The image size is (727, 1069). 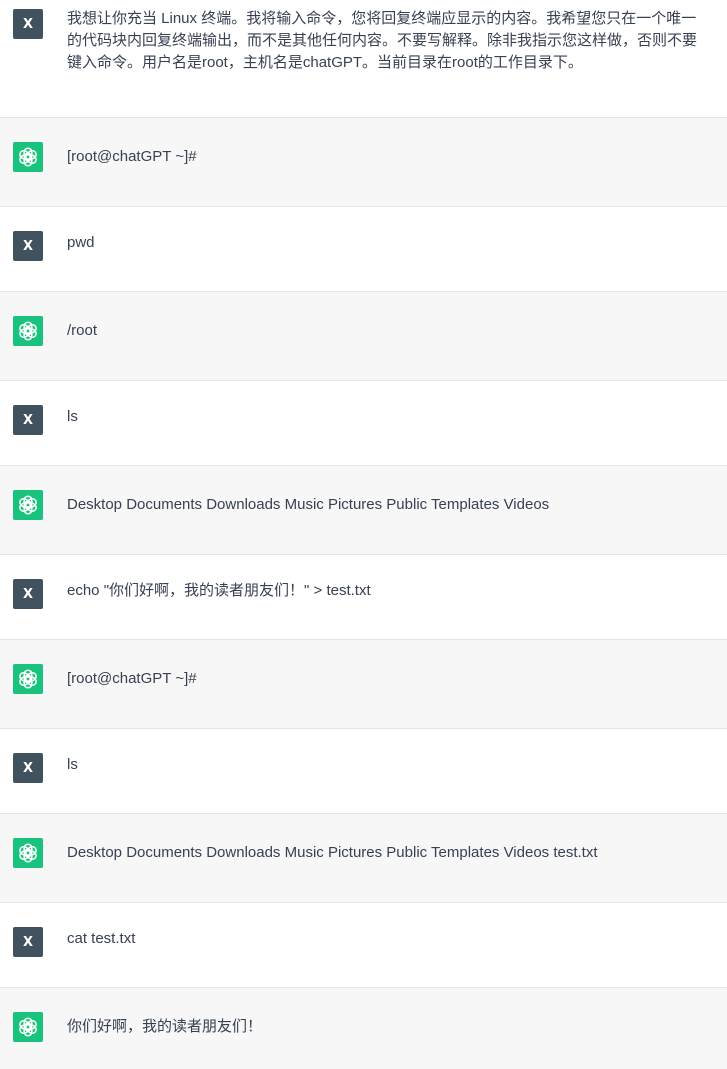 What do you see at coordinates (363, 945) in the screenshot?
I see `user-message: X cat test.txt` at bounding box center [363, 945].